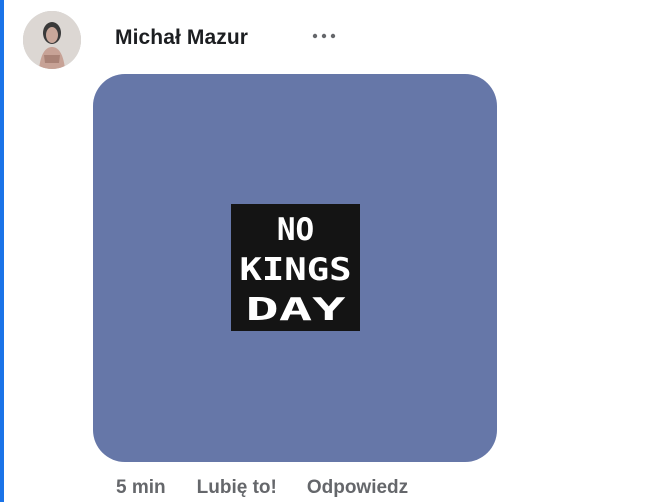 Image resolution: width=650 pixels, height=502 pixels. I want to click on avatar, so click(52, 40).